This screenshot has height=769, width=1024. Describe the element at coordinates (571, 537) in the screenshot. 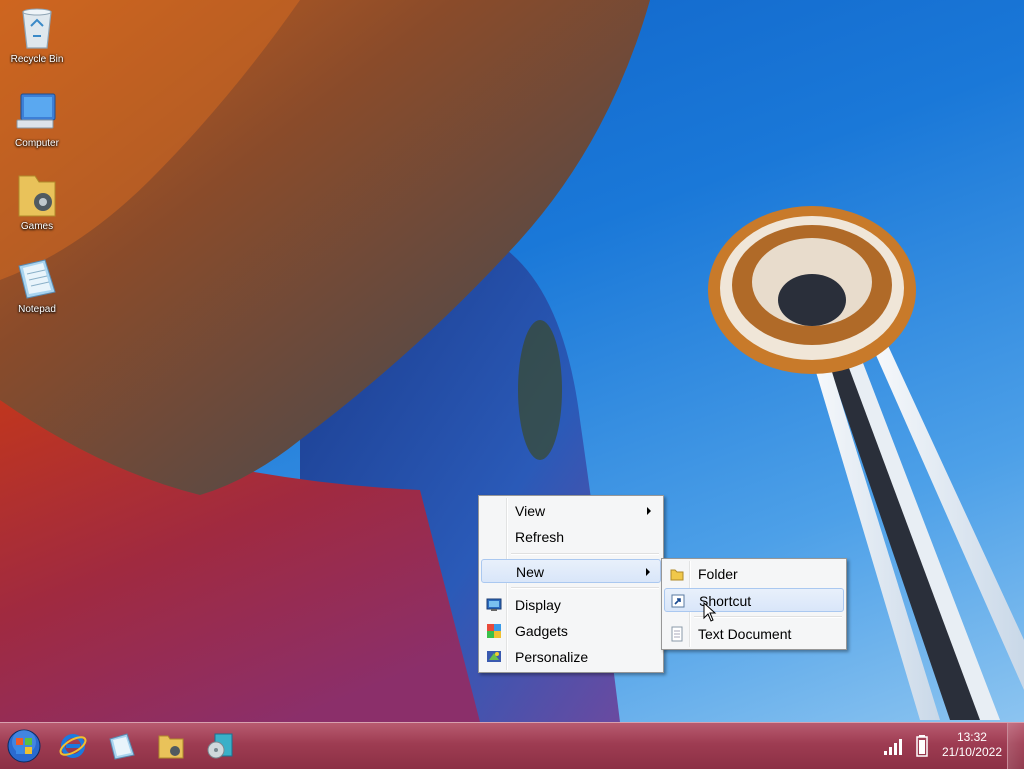

I see `menu-item-refresh: Refresh` at that location.